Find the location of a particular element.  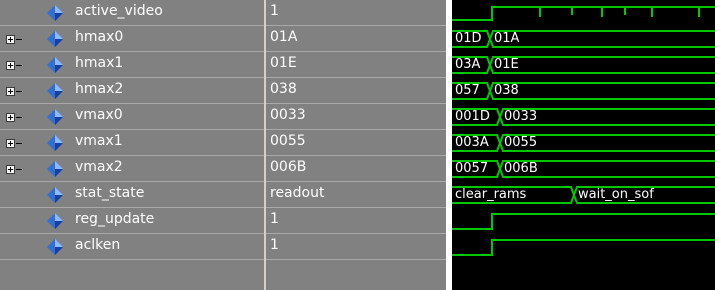

value-row: 0033 is located at coordinates (356, 117).